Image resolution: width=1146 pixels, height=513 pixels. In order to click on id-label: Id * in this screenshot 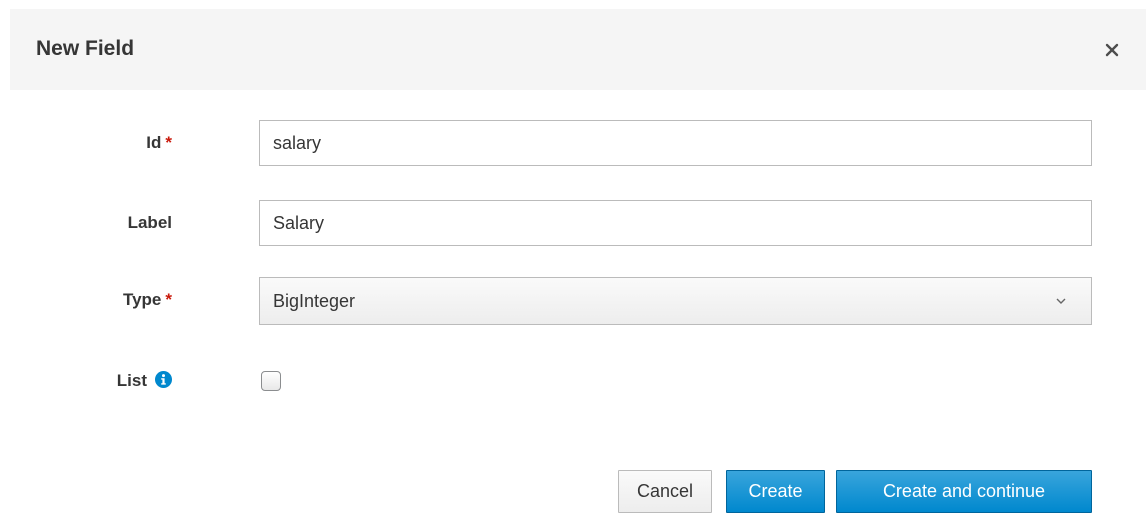, I will do `click(159, 143)`.